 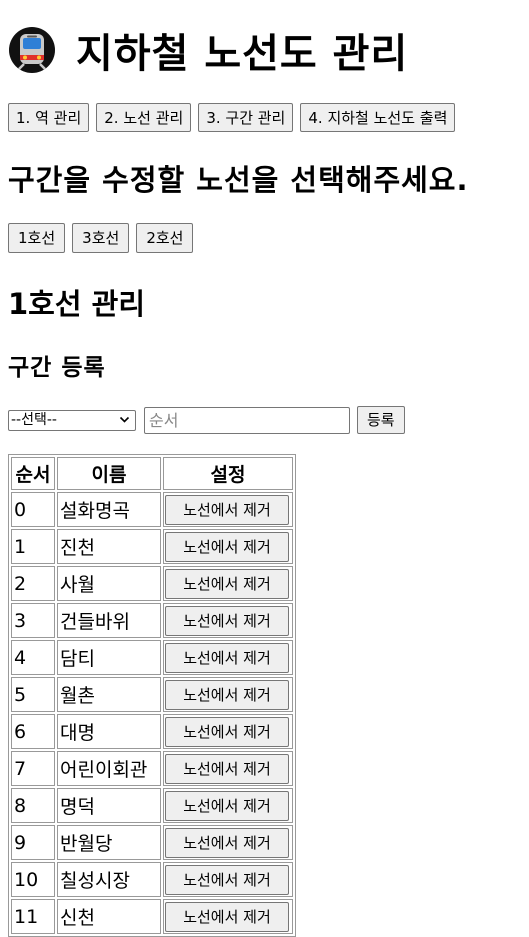 What do you see at coordinates (109, 694) in the screenshot?
I see `row-station-name: 월촌` at bounding box center [109, 694].